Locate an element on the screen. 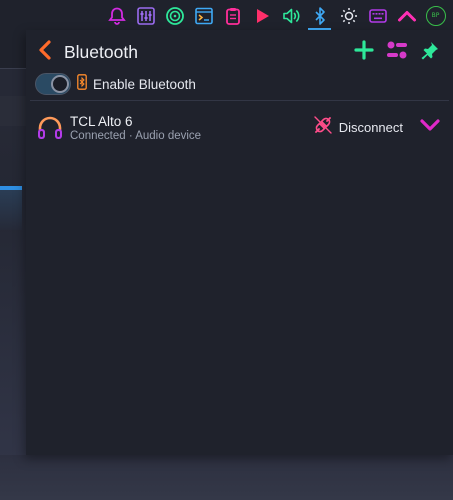 Image resolution: width=453 pixels, height=500 pixels. expand-device-button is located at coordinates (430, 127).